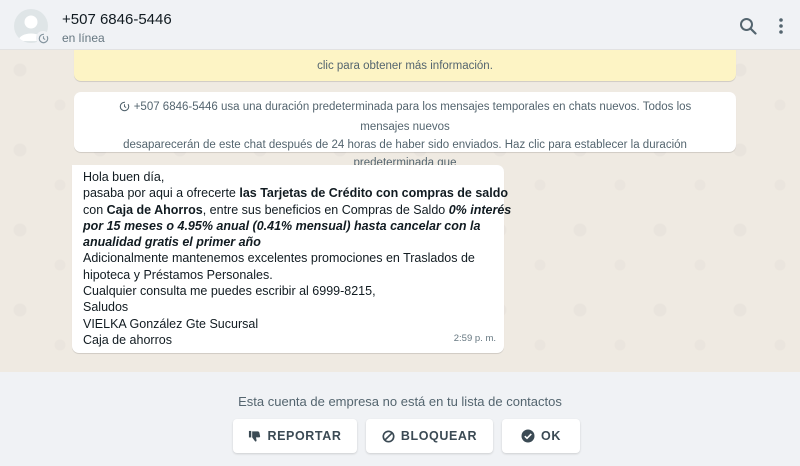 The width and height of the screenshot is (800, 466). What do you see at coordinates (154, 209) in the screenshot?
I see `message-bold-text: Caja de Ahorros` at bounding box center [154, 209].